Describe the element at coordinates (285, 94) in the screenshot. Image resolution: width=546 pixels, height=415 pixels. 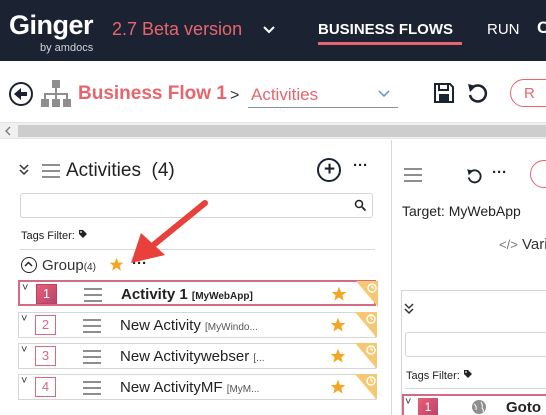
I see `section-dropdown-value: Activities` at that location.